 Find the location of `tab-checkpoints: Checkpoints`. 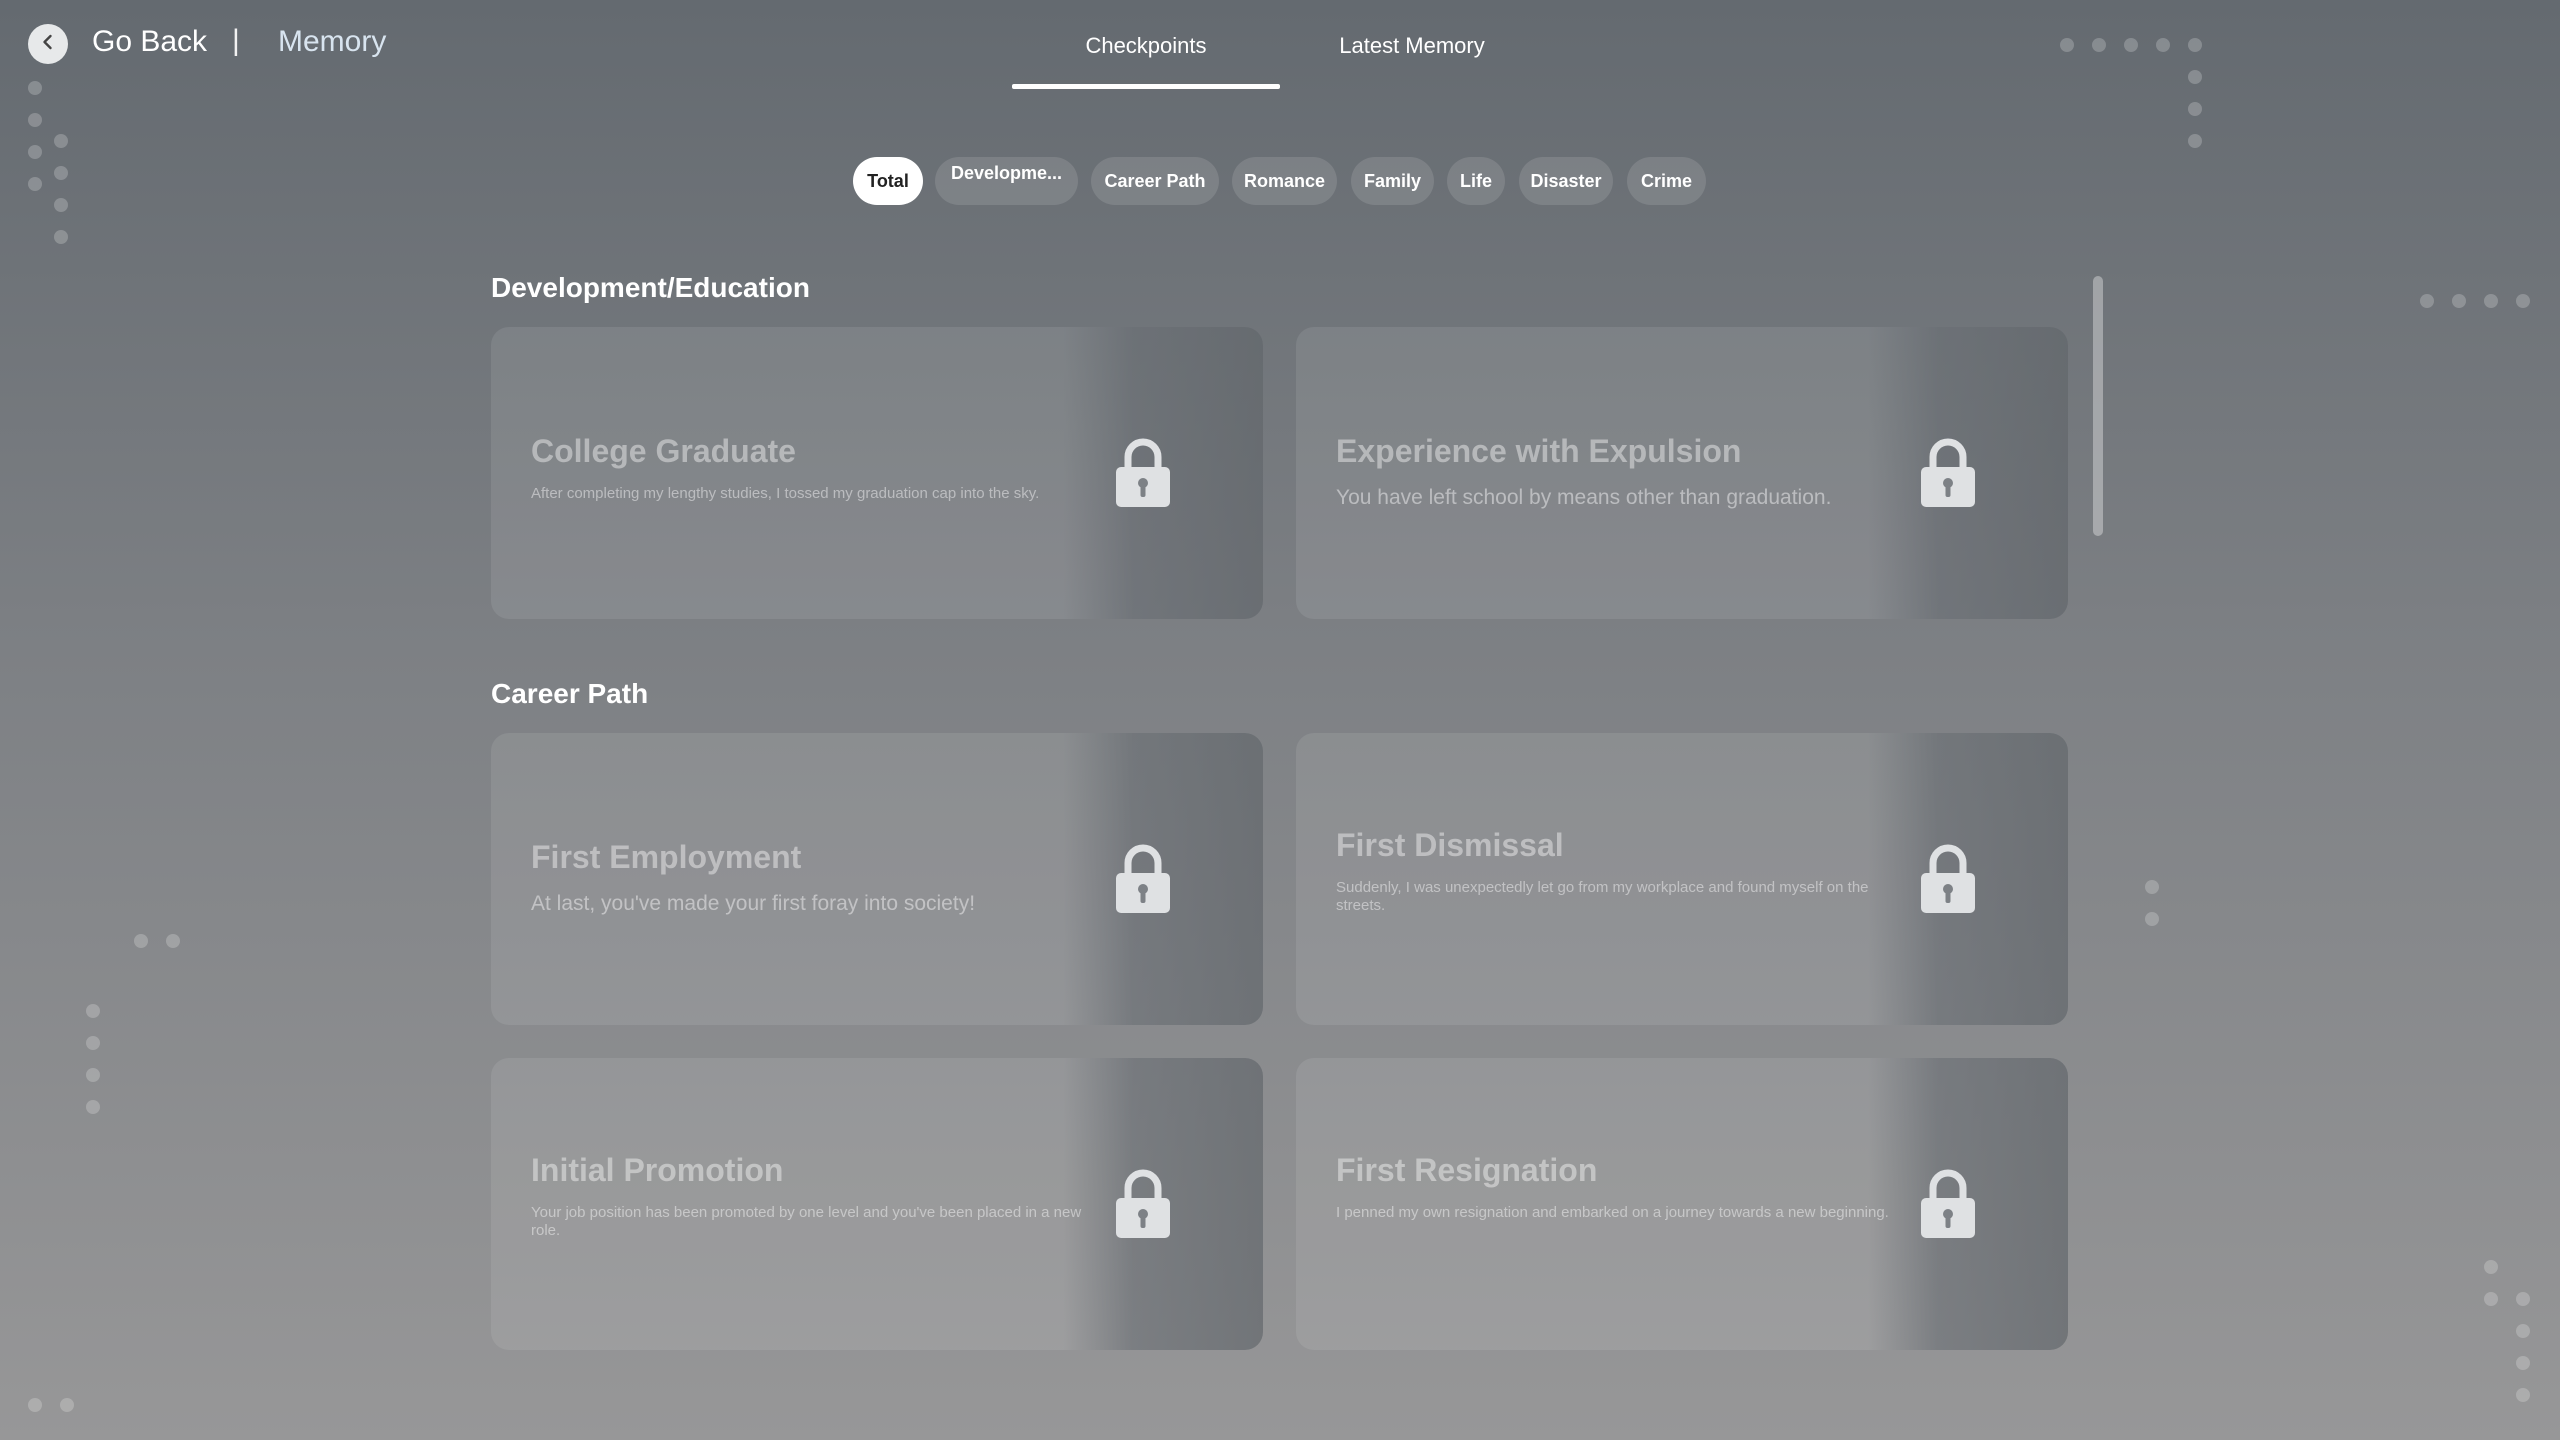

tab-checkpoints: Checkpoints is located at coordinates (1146, 46).